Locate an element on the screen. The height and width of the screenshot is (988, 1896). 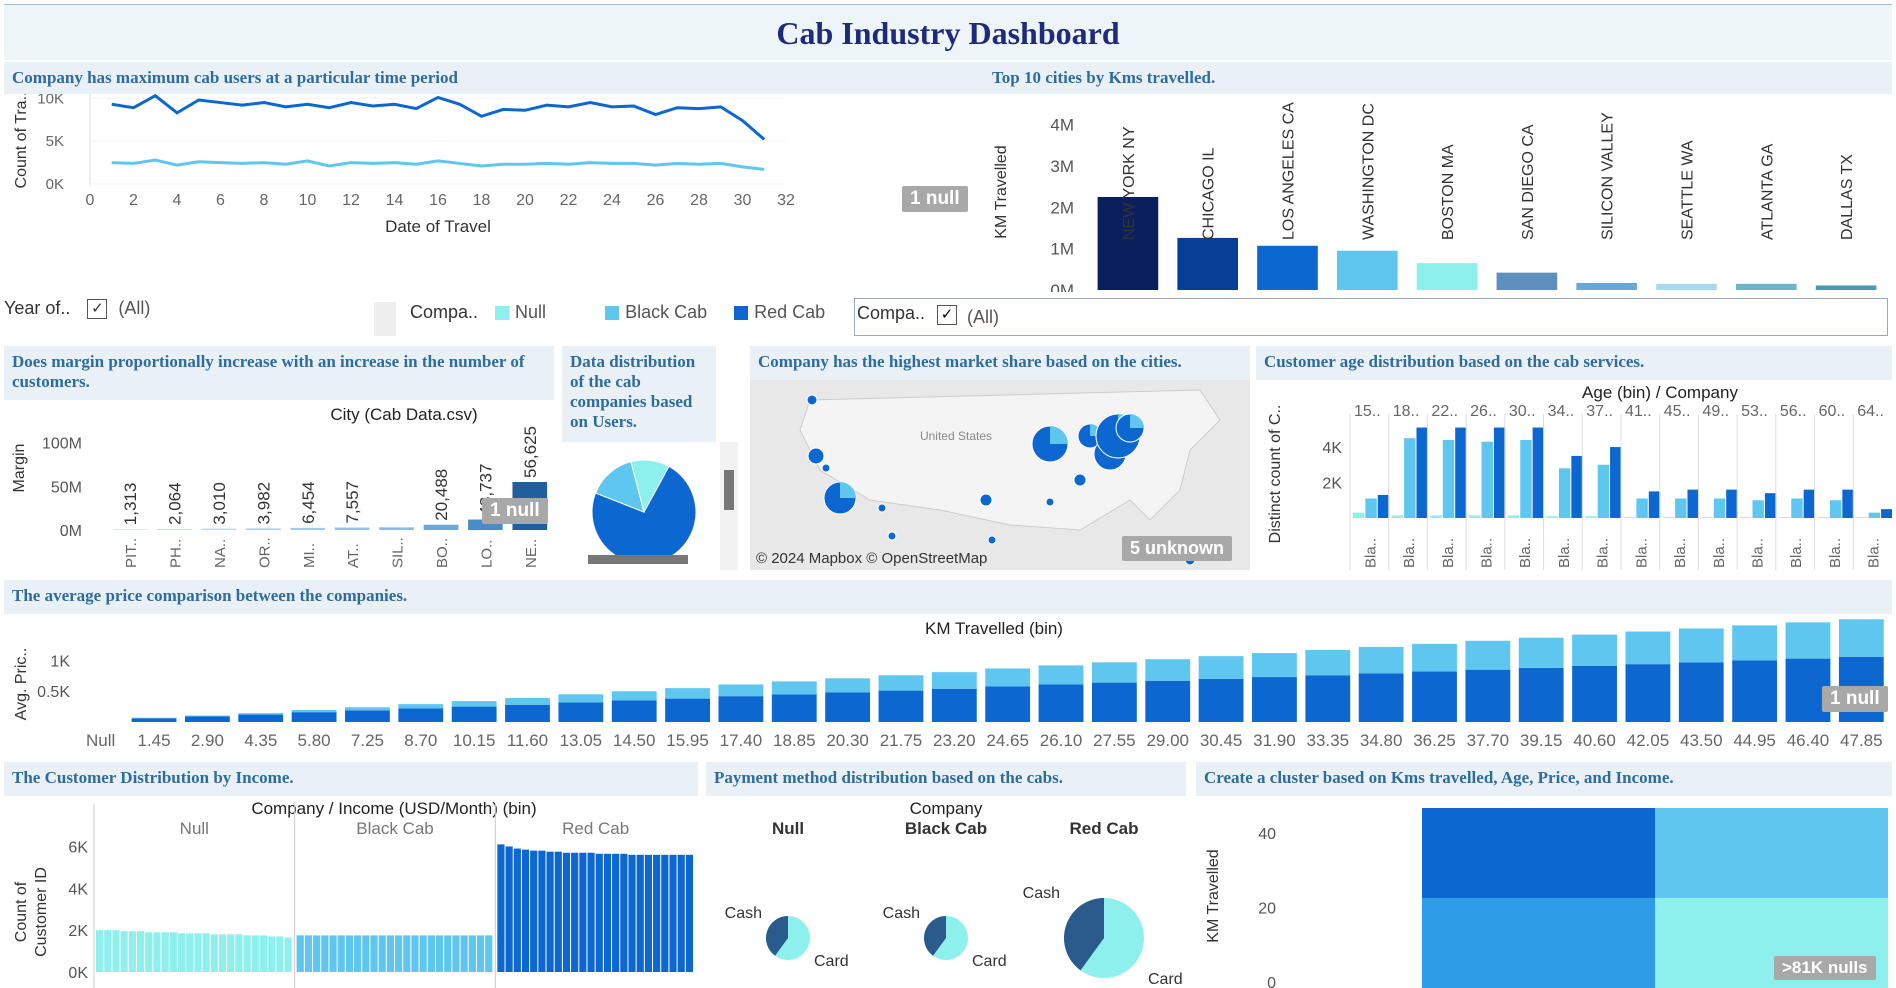
y-axis-title: Count of is located at coordinates (21, 911).